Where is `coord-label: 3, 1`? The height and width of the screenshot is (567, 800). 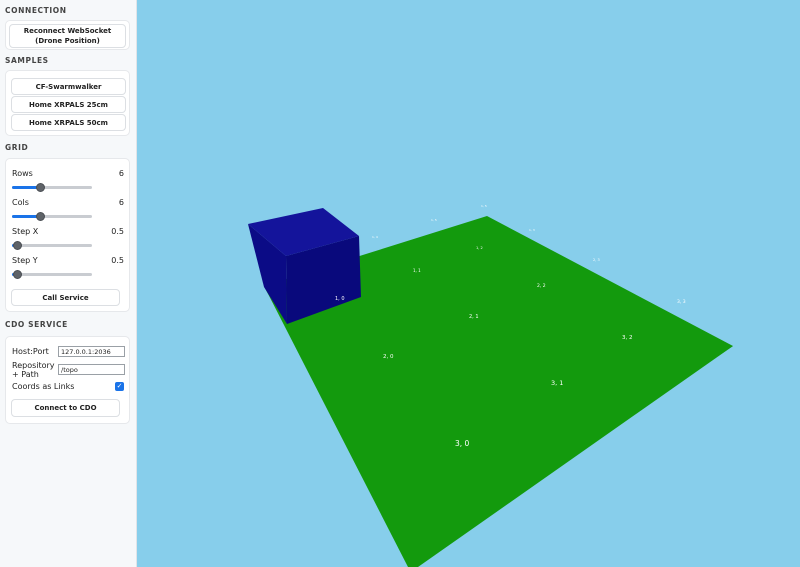 coord-label: 3, 1 is located at coordinates (557, 383).